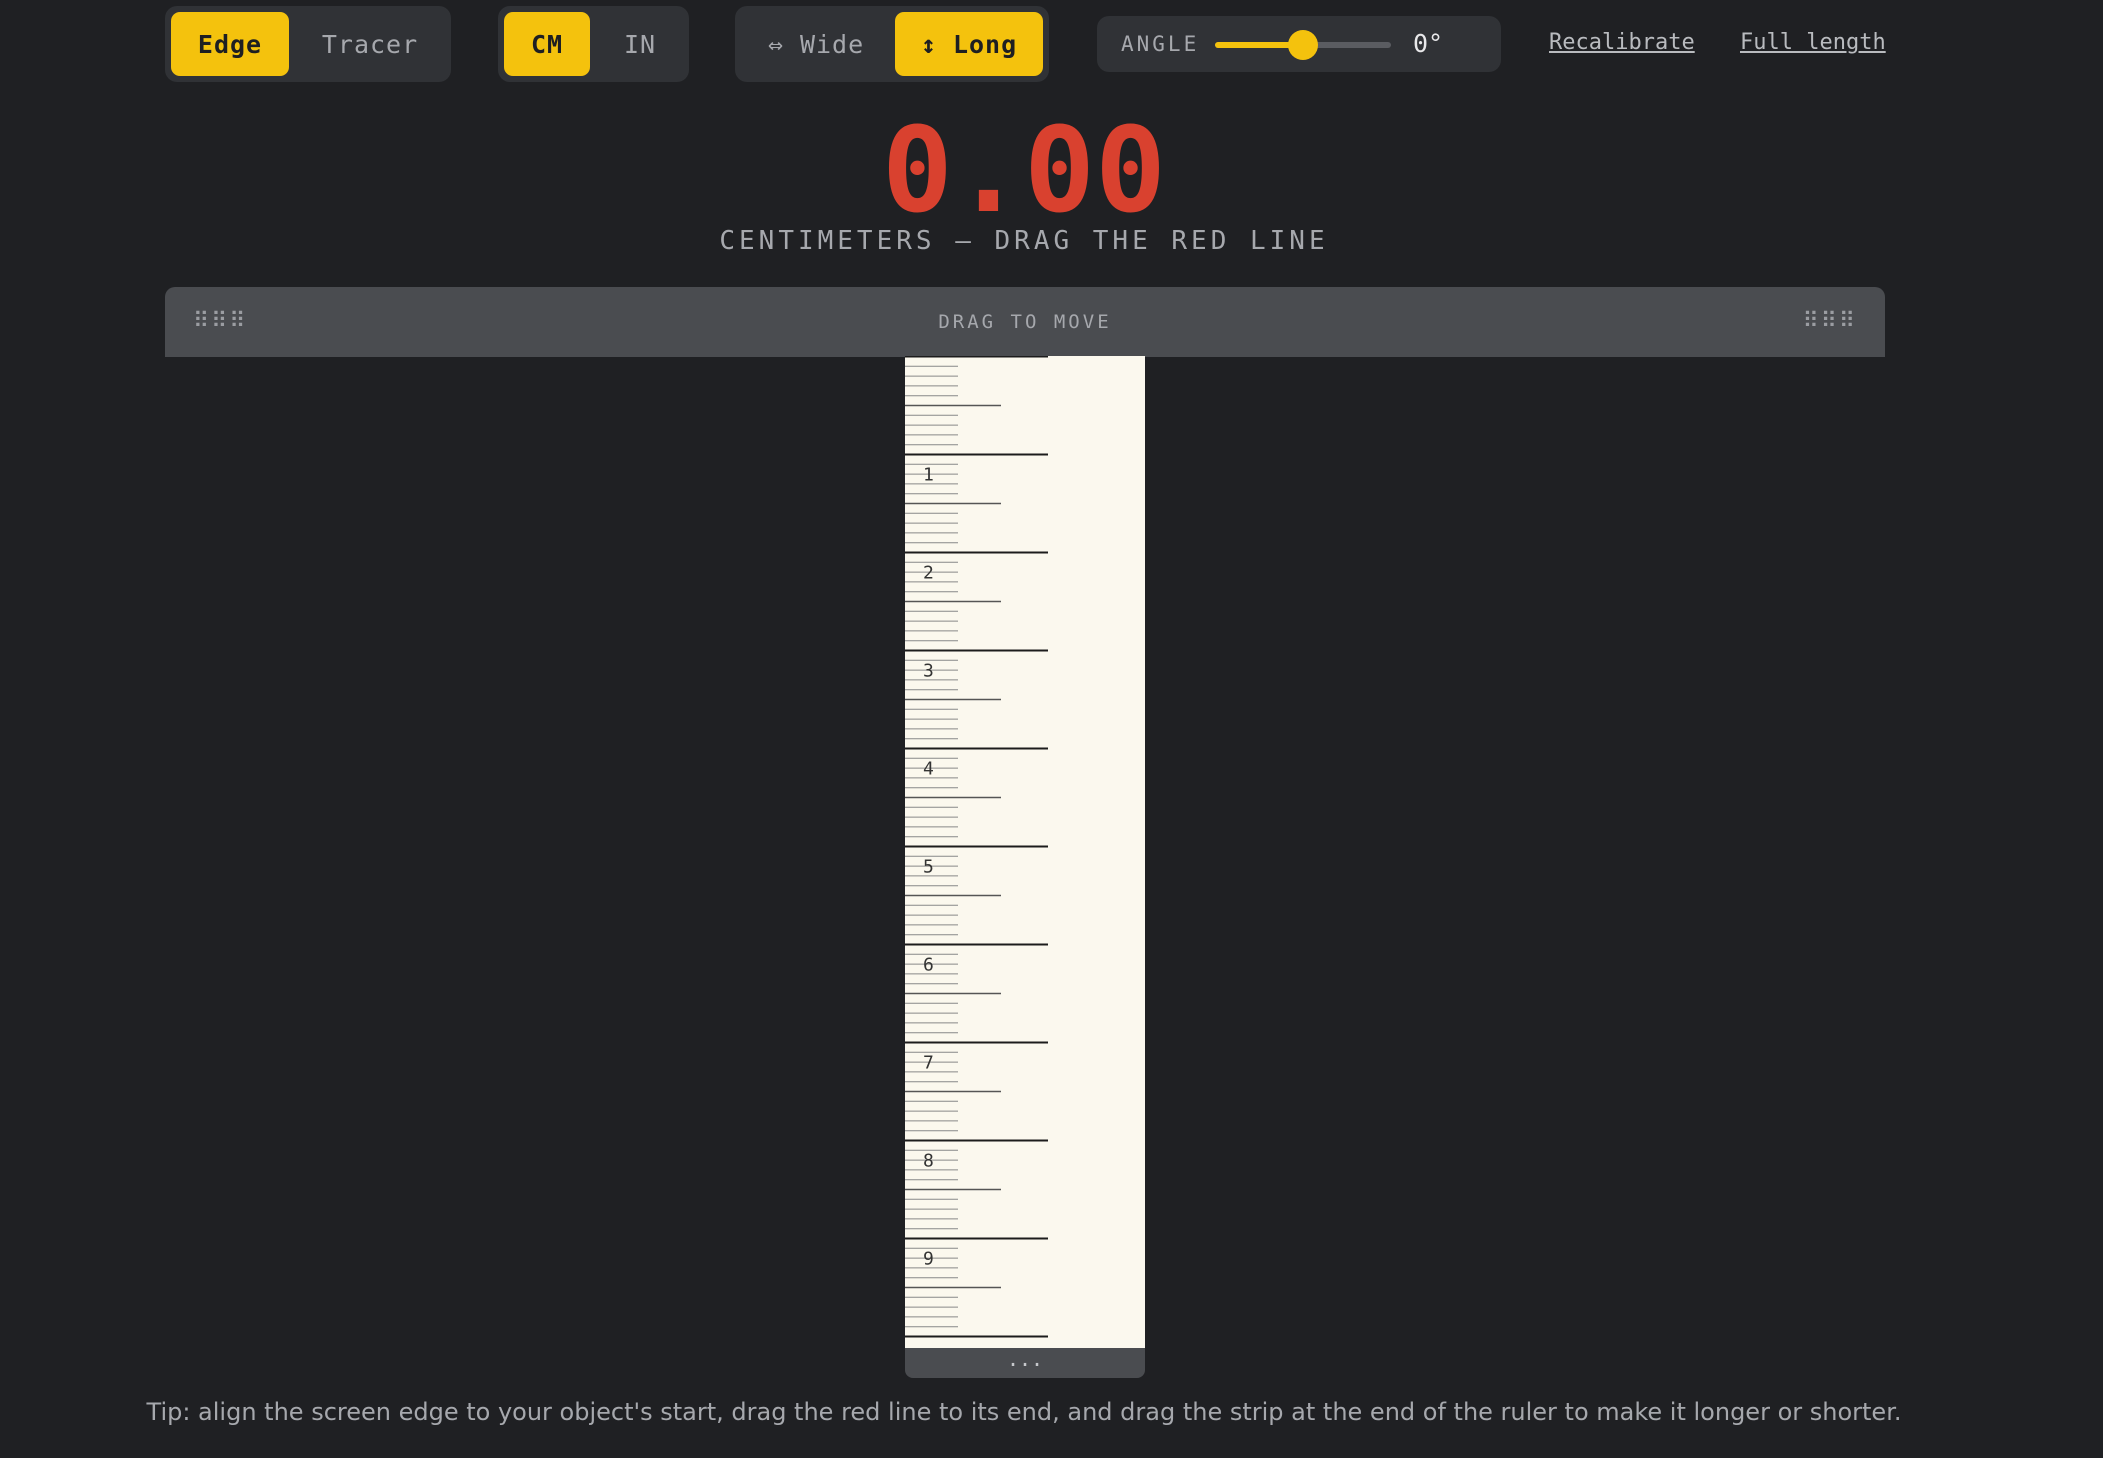 The height and width of the screenshot is (1458, 2103). Describe the element at coordinates (1428, 43) in the screenshot. I see `angle-value: 0°` at that location.